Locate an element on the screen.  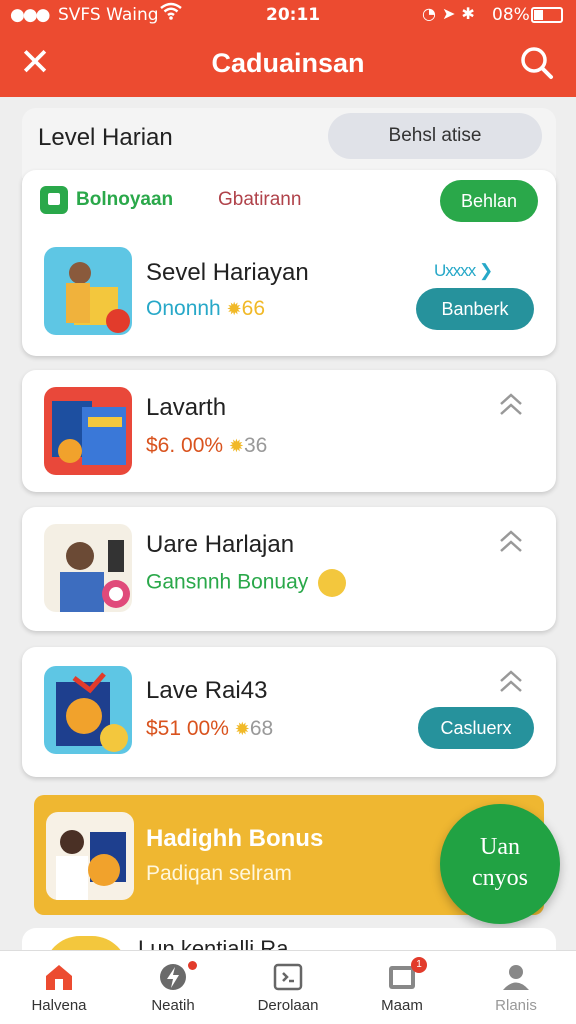
signal-icon: ●●● is located at coordinates (30, 15).